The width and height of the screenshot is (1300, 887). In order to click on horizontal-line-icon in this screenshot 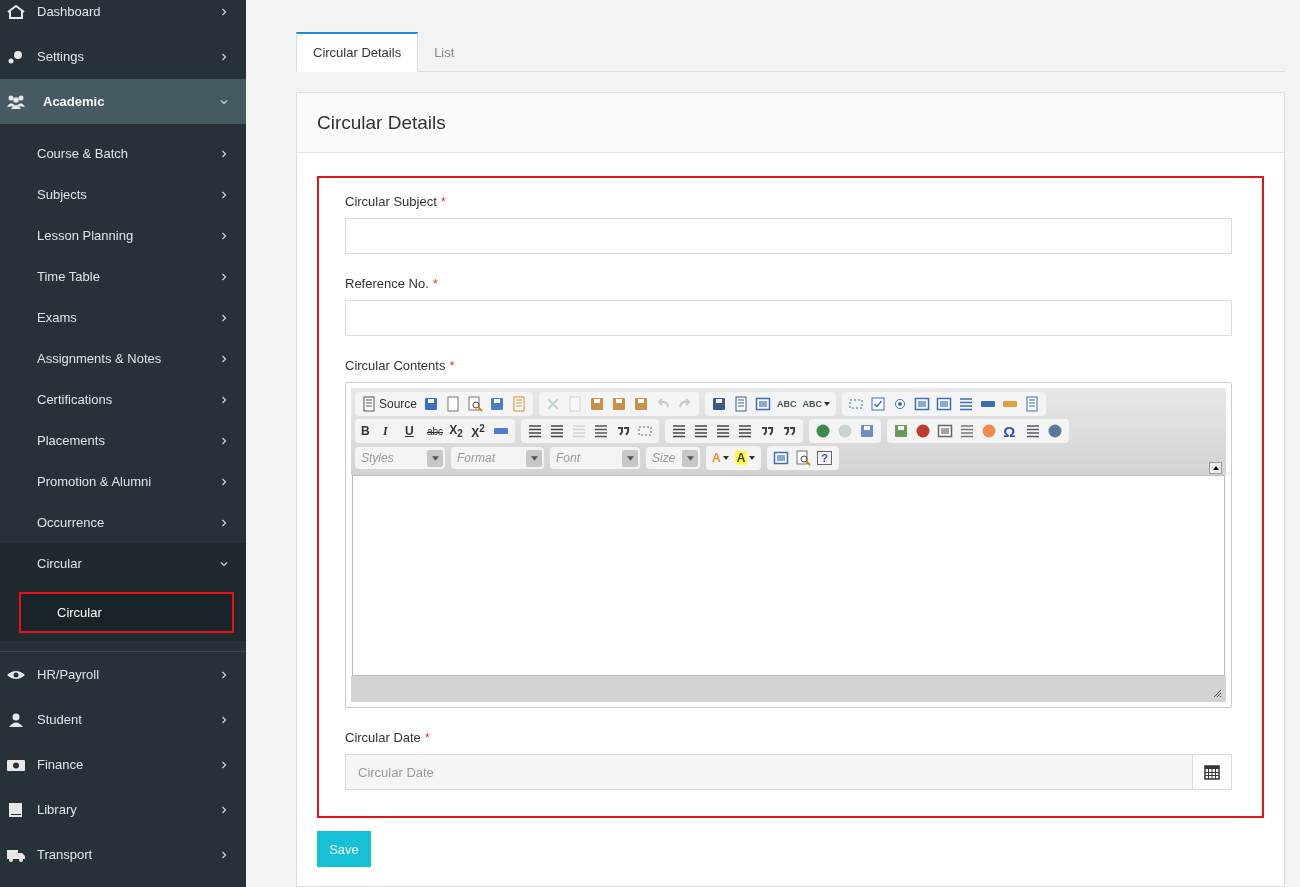, I will do `click(967, 431)`.